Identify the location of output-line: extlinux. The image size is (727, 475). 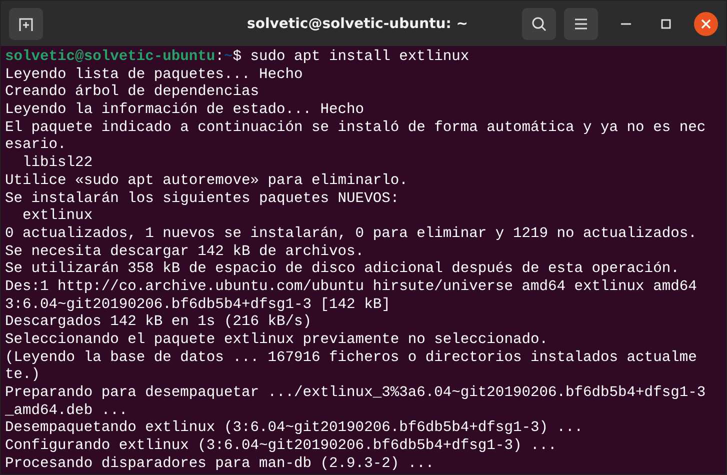
(58, 217).